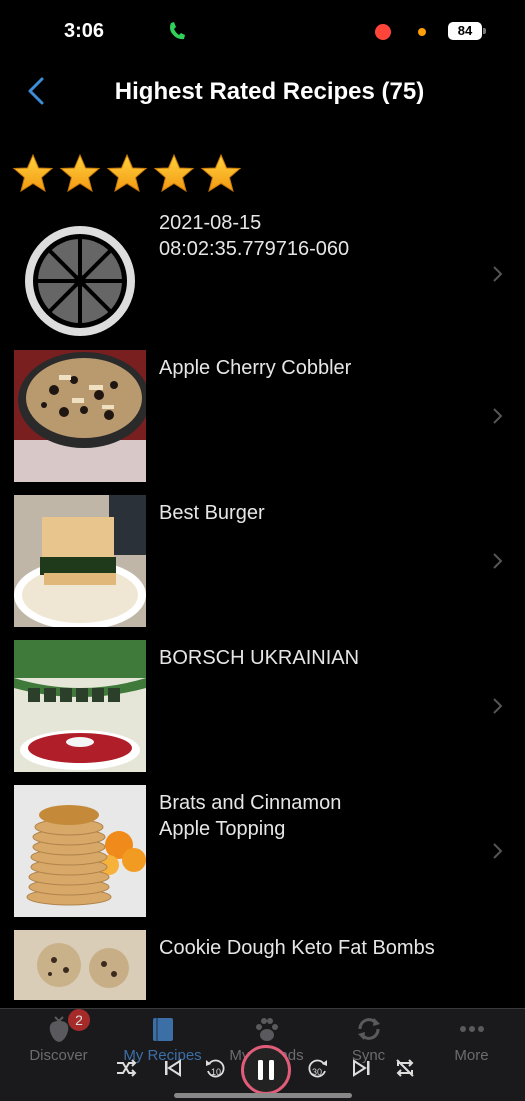 The height and width of the screenshot is (1101, 525). Describe the element at coordinates (263, 1095) in the screenshot. I see `home-indicator` at that location.